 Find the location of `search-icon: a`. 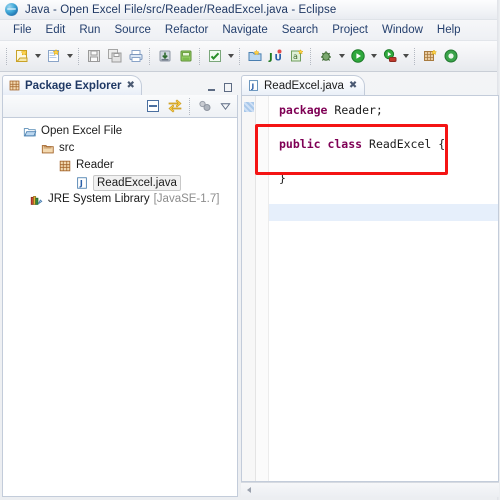

search-icon: a is located at coordinates (296, 56).